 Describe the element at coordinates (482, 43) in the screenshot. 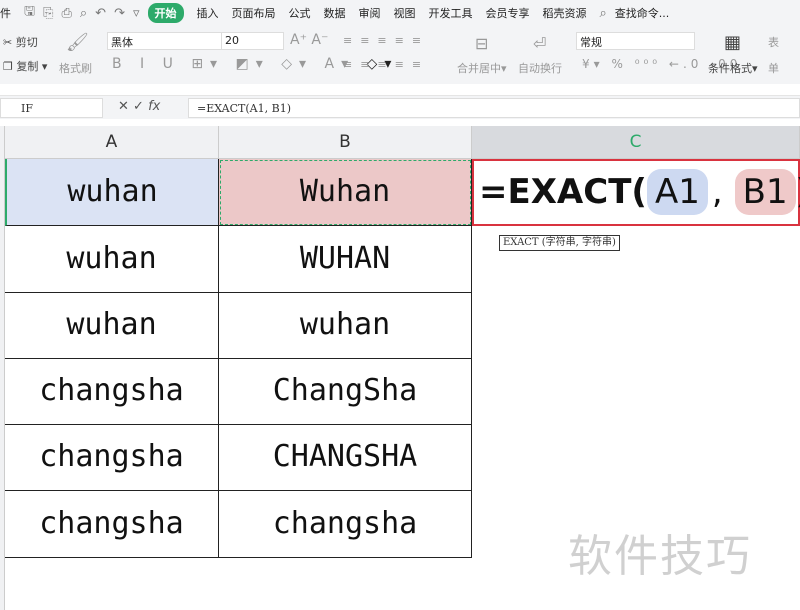

I see `merge-icon: ⊟` at that location.